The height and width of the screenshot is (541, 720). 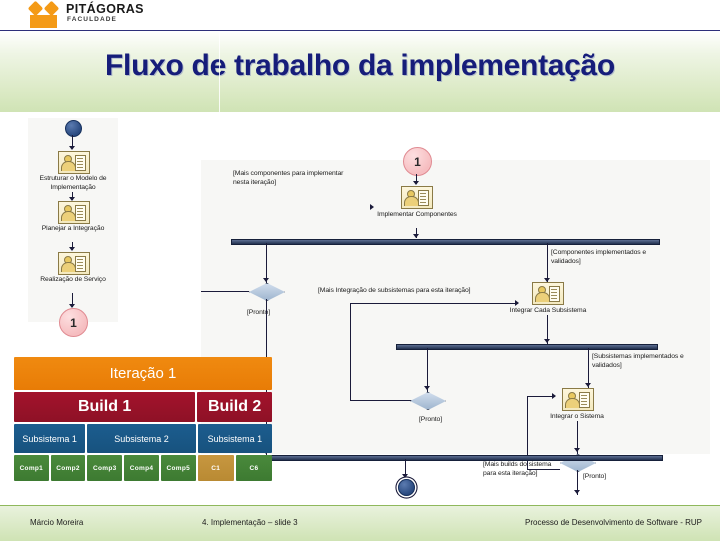 What do you see at coordinates (50, 438) in the screenshot?
I see `subsystem-cell-1: Subsistema 1` at bounding box center [50, 438].